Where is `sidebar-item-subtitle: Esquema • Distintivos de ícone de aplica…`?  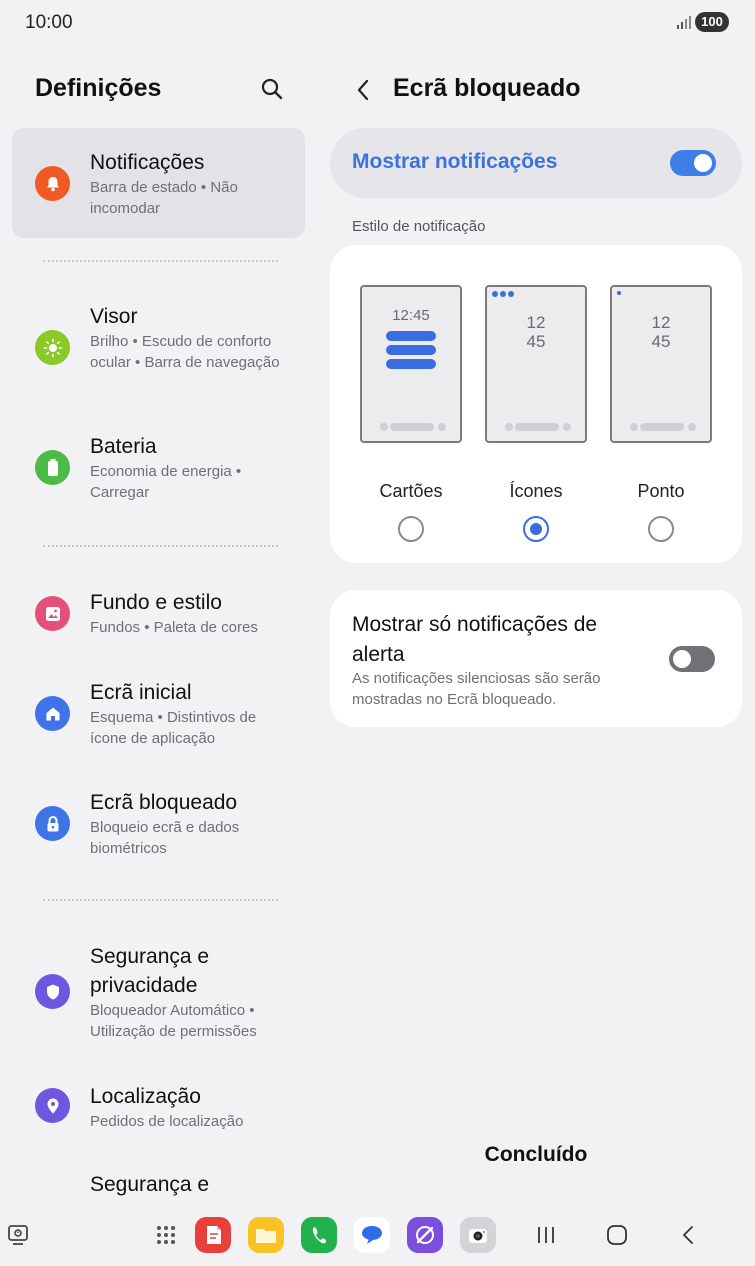 sidebar-item-subtitle: Esquema • Distintivos de ícone de aplica… is located at coordinates (173, 728).